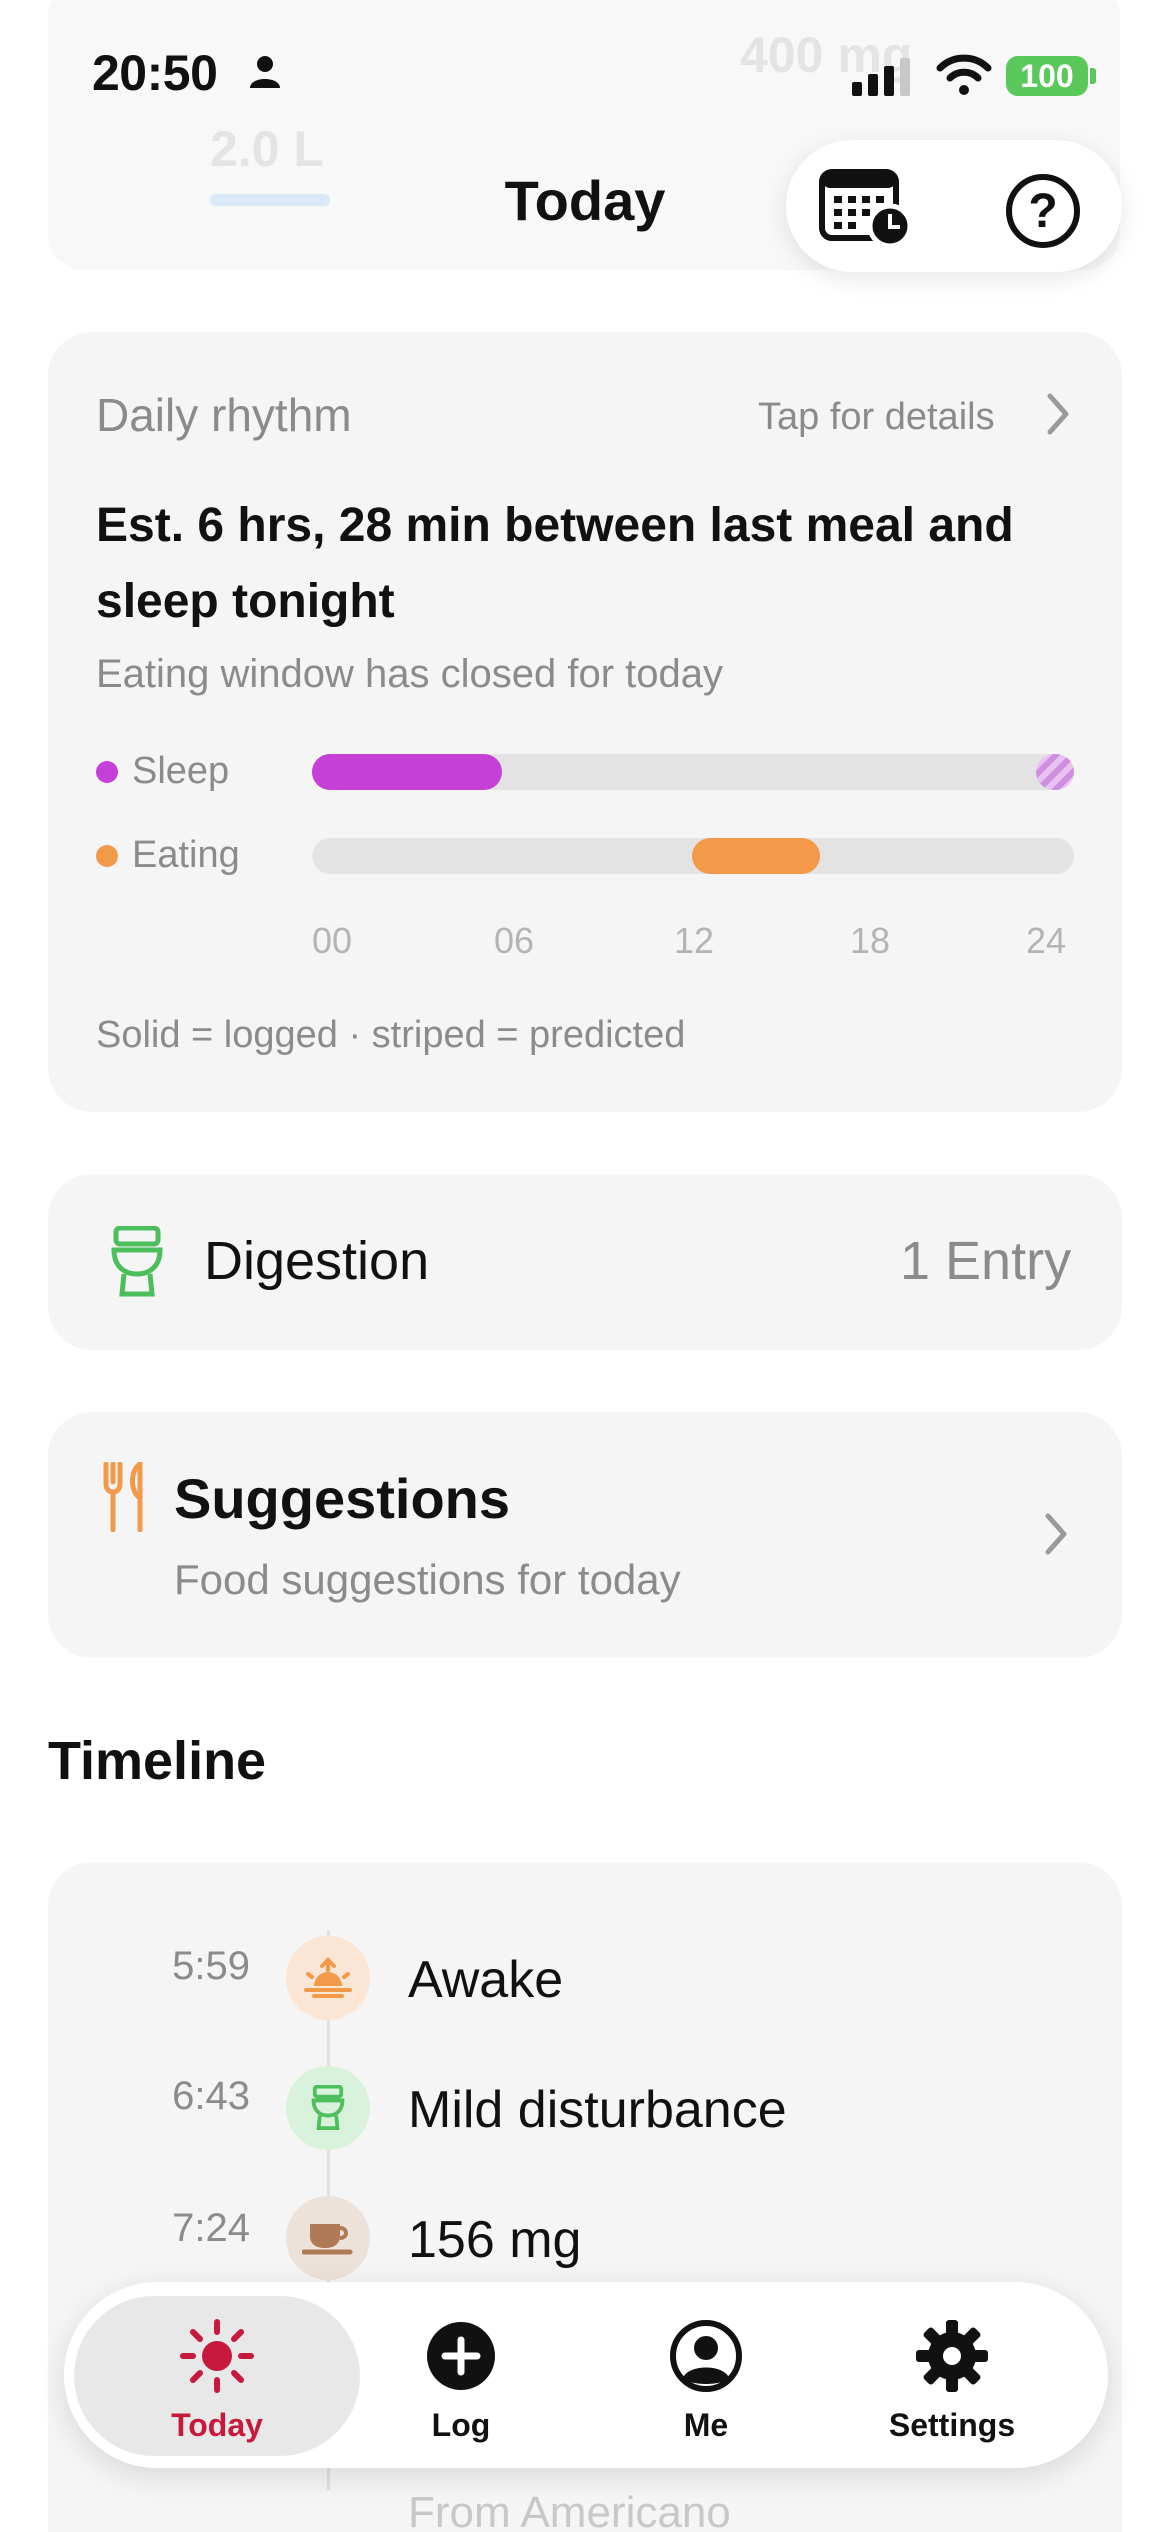  Describe the element at coordinates (495, 2240) in the screenshot. I see `timeline-label: 156 mg` at that location.